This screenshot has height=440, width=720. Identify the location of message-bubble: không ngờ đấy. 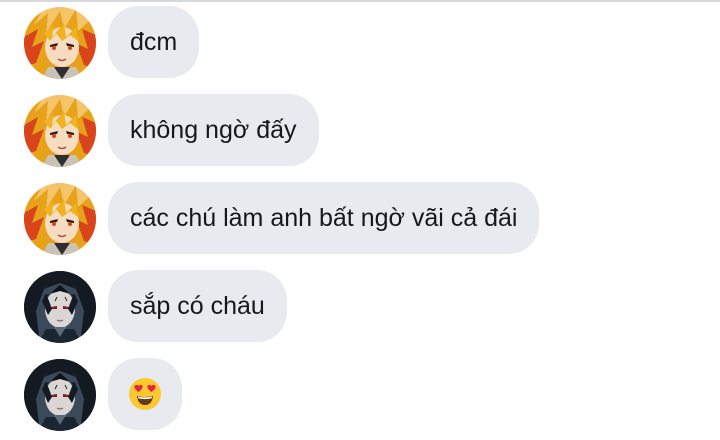
(213, 130).